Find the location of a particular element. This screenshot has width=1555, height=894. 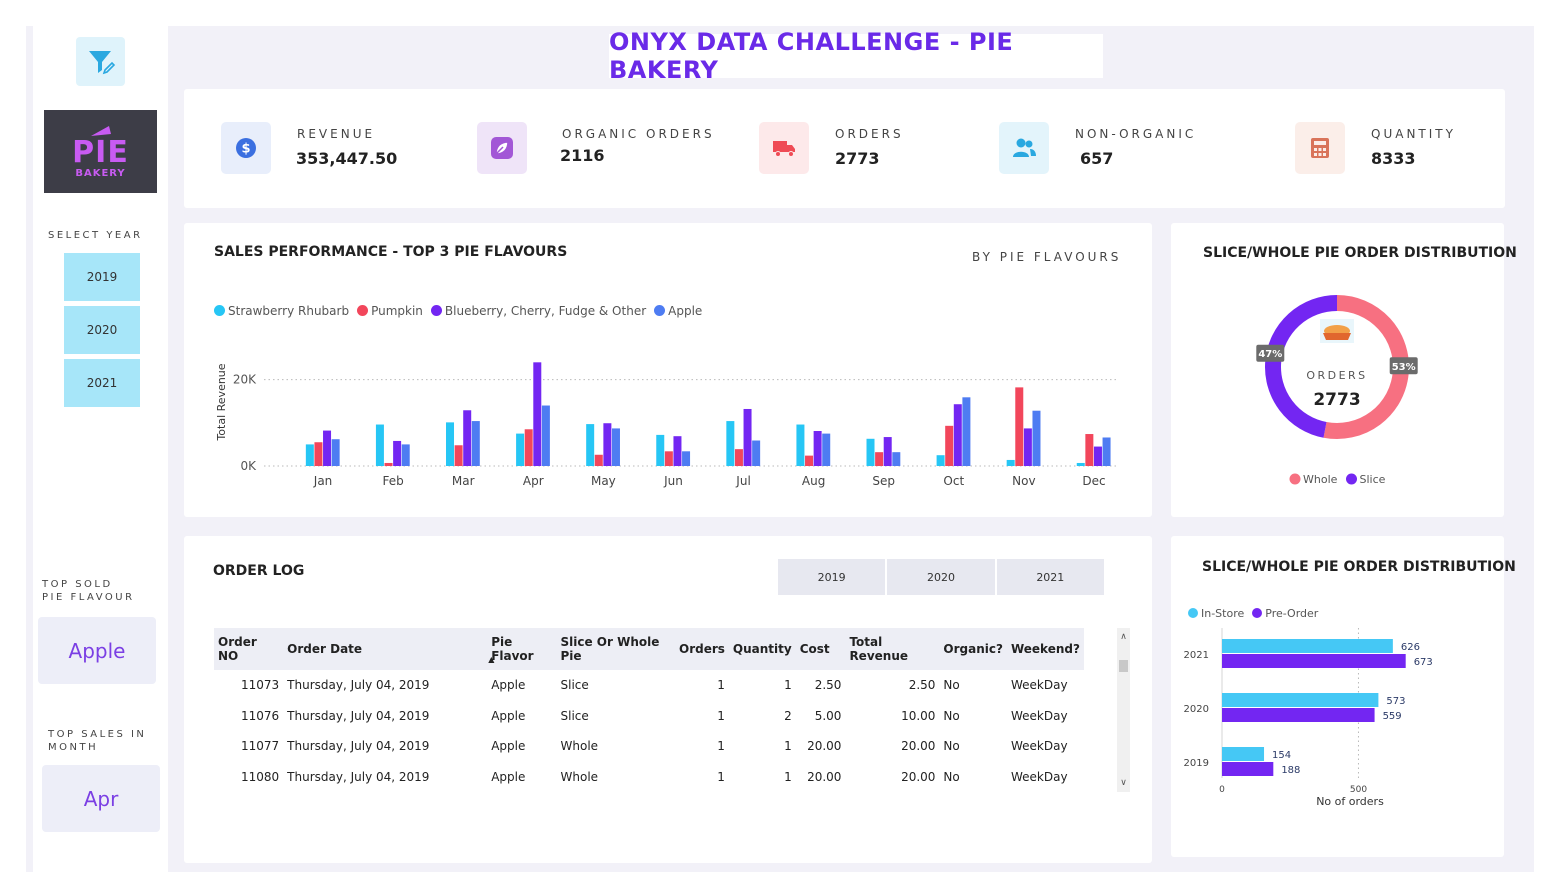

legend-label-blueberry-cherry-fudge-other: Blueberry, Cherry, Fudge & Other is located at coordinates (545, 311).